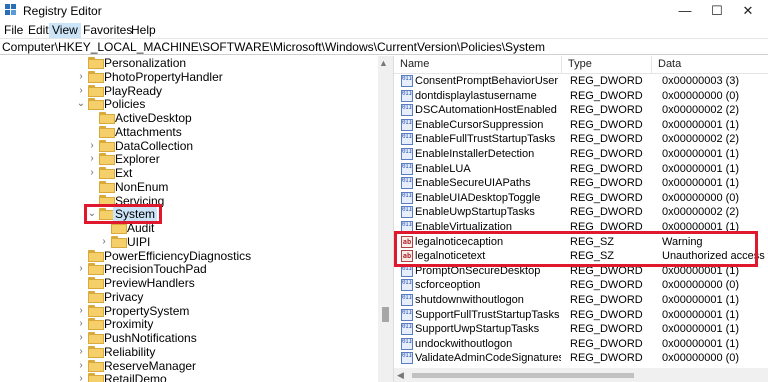 The image size is (768, 382). I want to click on tree-item: › PrecisionTouchPad, so click(189, 269).